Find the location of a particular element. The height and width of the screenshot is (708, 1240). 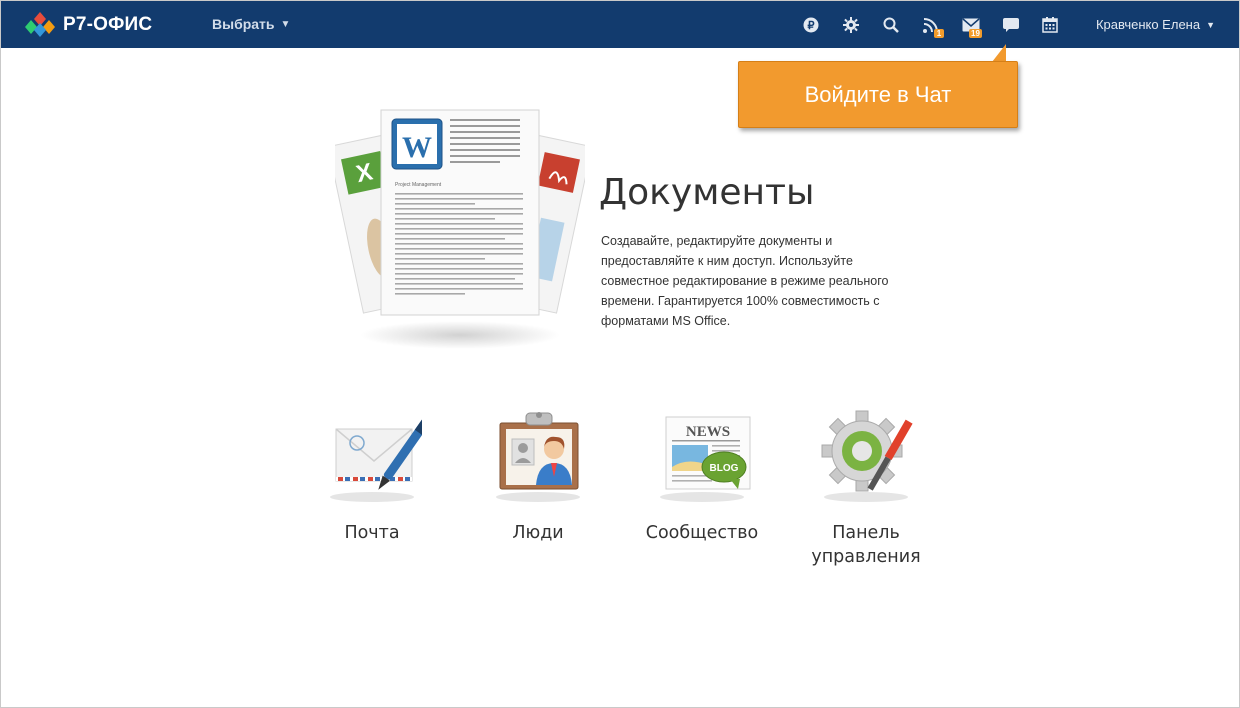

callout-text: Войдите в Чат is located at coordinates (878, 94).